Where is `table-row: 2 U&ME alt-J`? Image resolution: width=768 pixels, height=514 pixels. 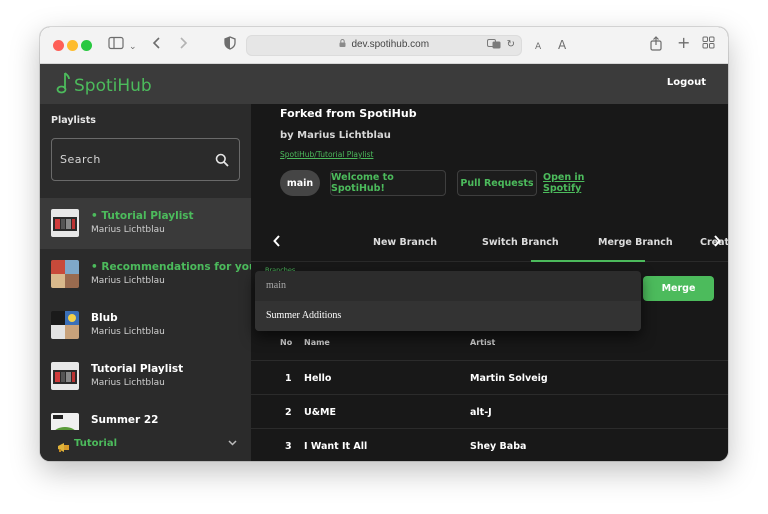
table-row: 2 U&ME alt-J is located at coordinates (489, 411).